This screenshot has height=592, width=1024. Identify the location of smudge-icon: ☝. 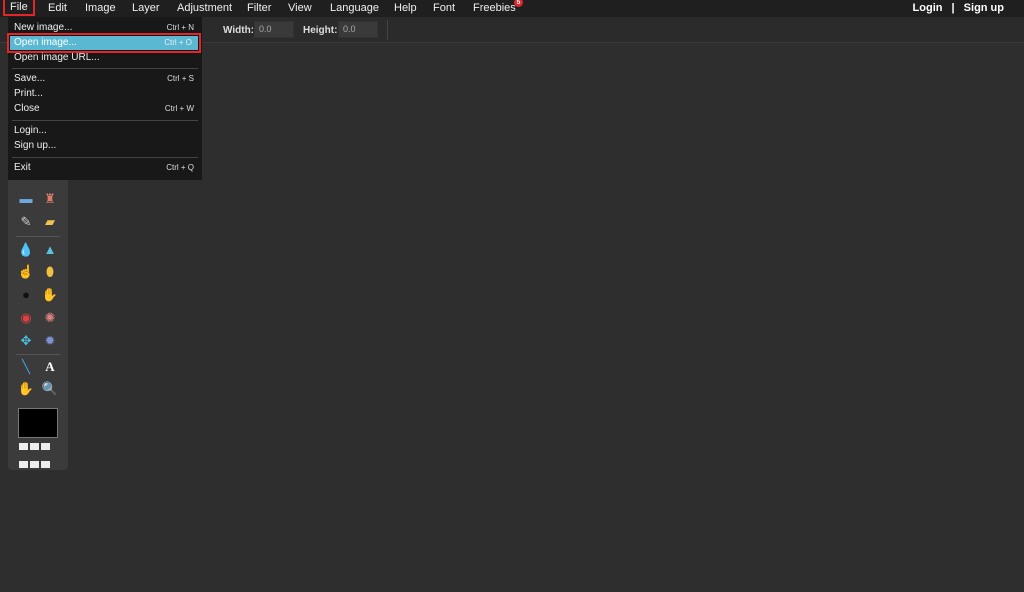
(26, 272).